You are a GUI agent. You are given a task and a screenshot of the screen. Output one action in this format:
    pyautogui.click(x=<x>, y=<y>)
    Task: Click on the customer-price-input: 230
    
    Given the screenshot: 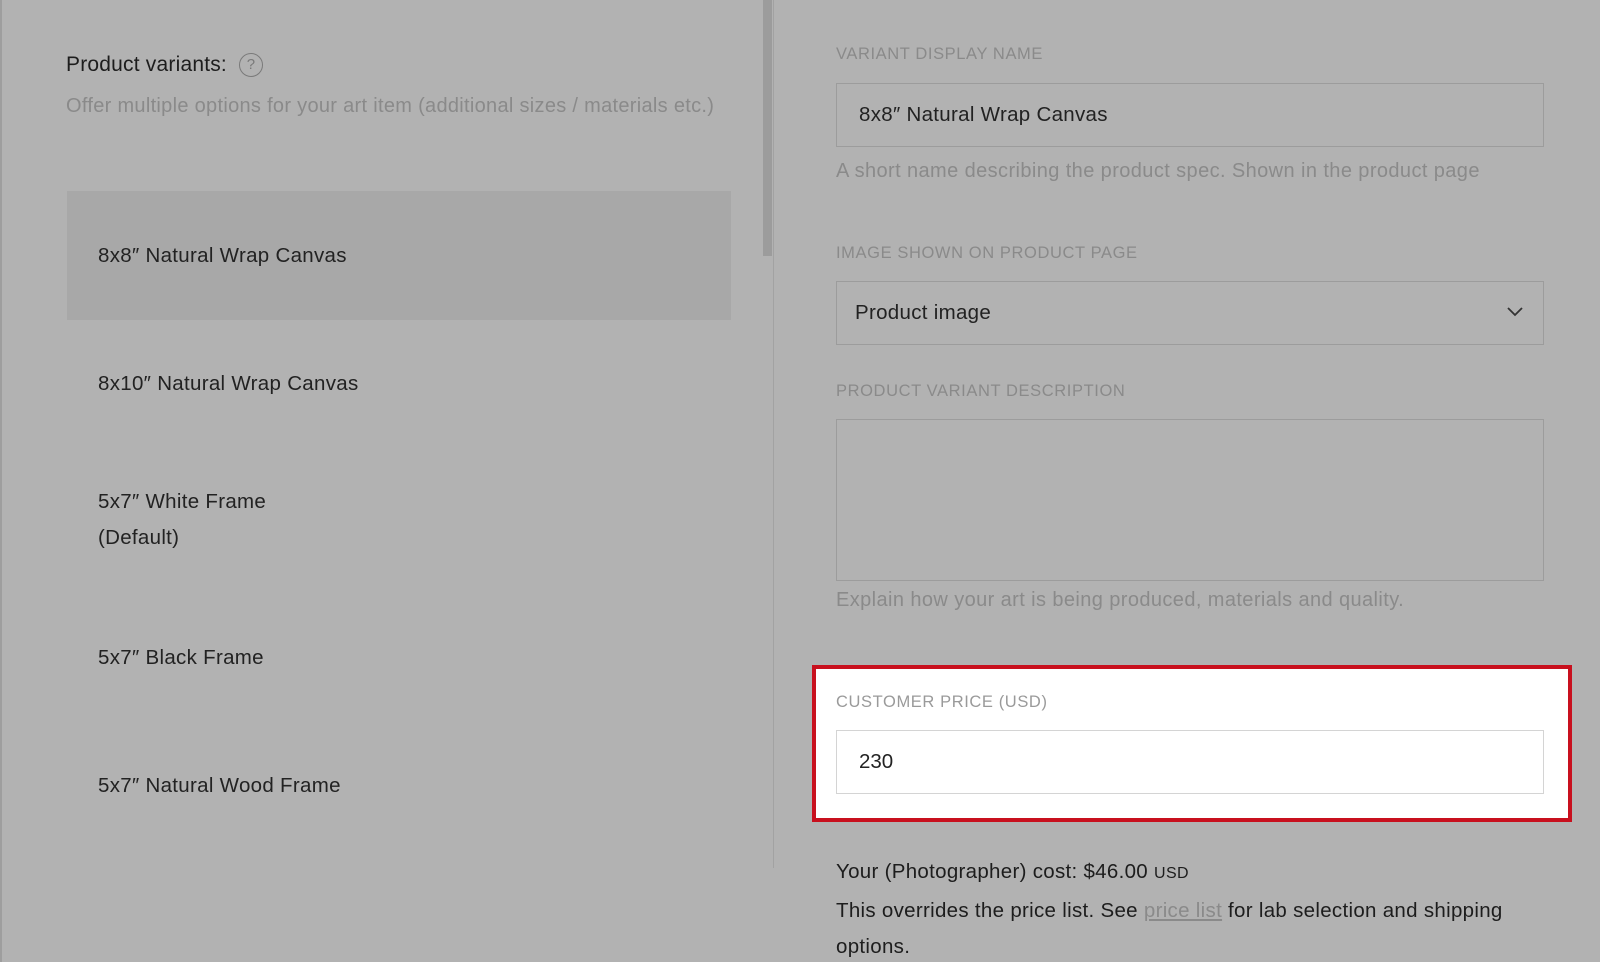 What is the action you would take?
    pyautogui.click(x=1190, y=762)
    